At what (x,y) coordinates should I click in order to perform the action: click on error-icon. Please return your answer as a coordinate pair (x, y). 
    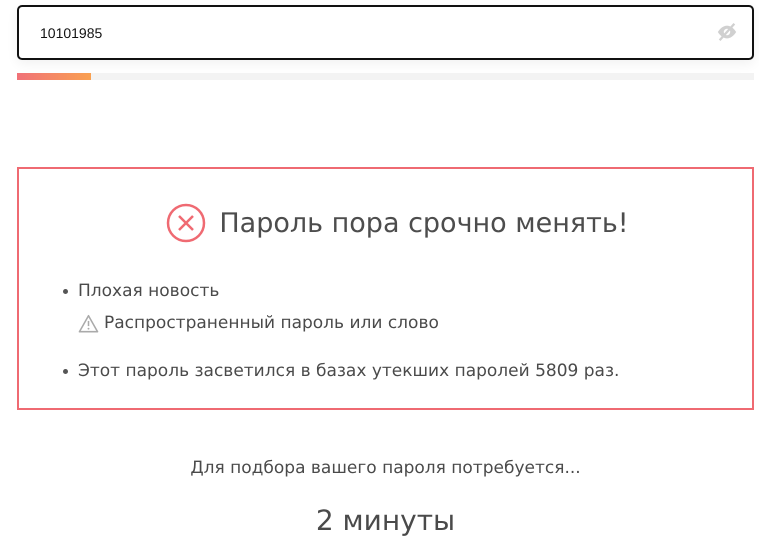
    Looking at the image, I should click on (186, 223).